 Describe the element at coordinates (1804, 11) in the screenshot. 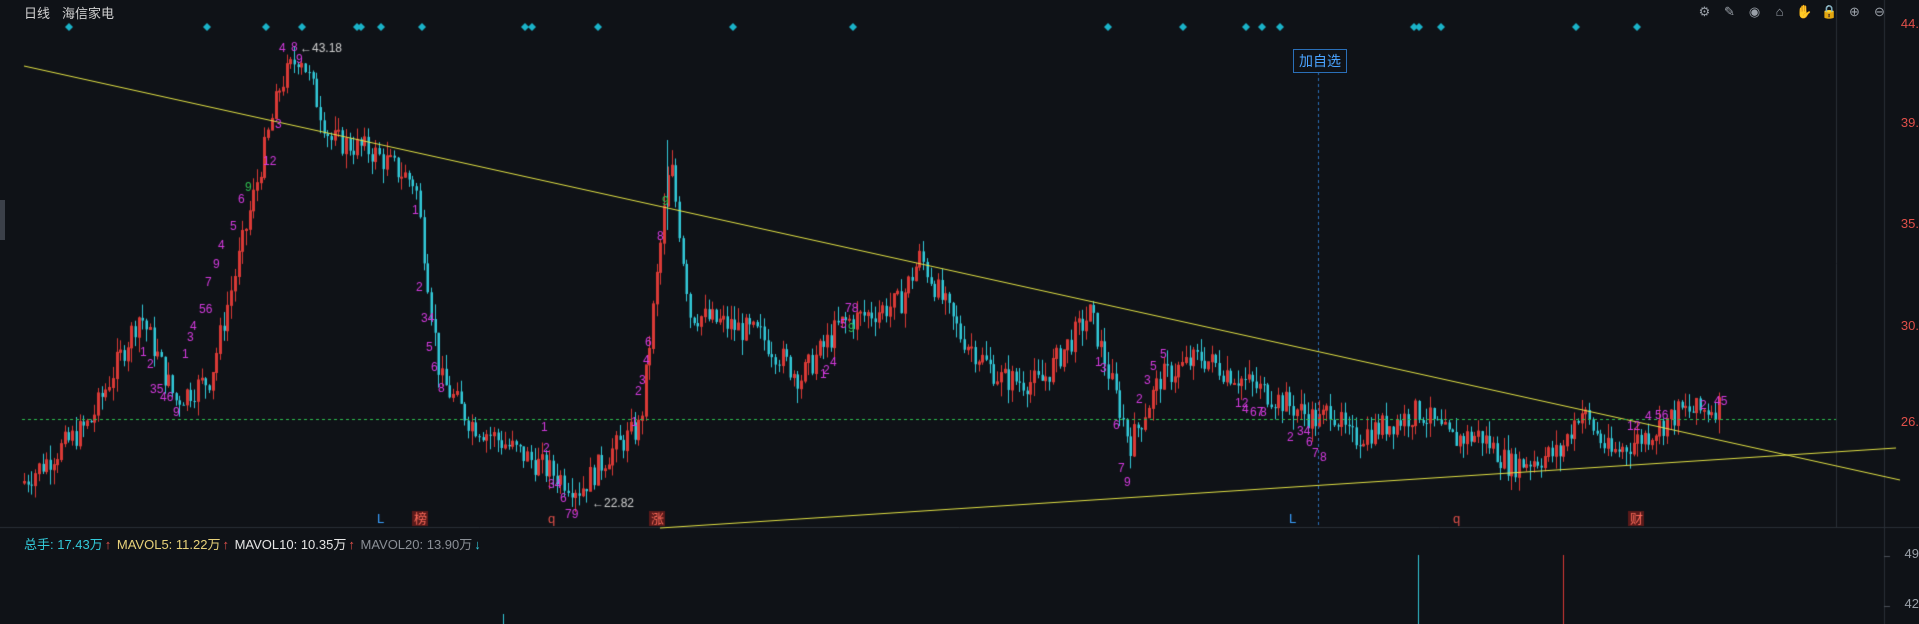

I see `hand-icon: ✋` at that location.